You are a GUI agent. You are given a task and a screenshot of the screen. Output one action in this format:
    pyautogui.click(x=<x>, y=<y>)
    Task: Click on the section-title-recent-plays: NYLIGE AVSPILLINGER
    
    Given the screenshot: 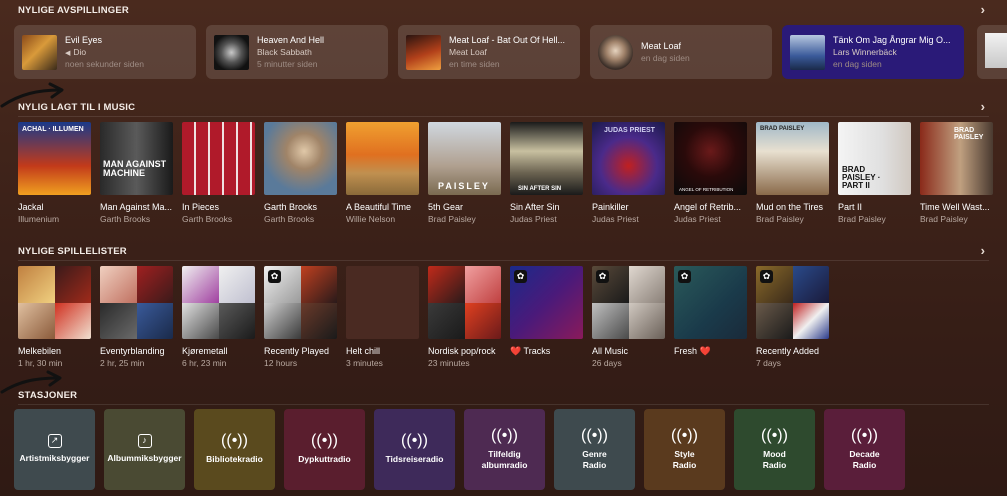 What is the action you would take?
    pyautogui.click(x=73, y=10)
    